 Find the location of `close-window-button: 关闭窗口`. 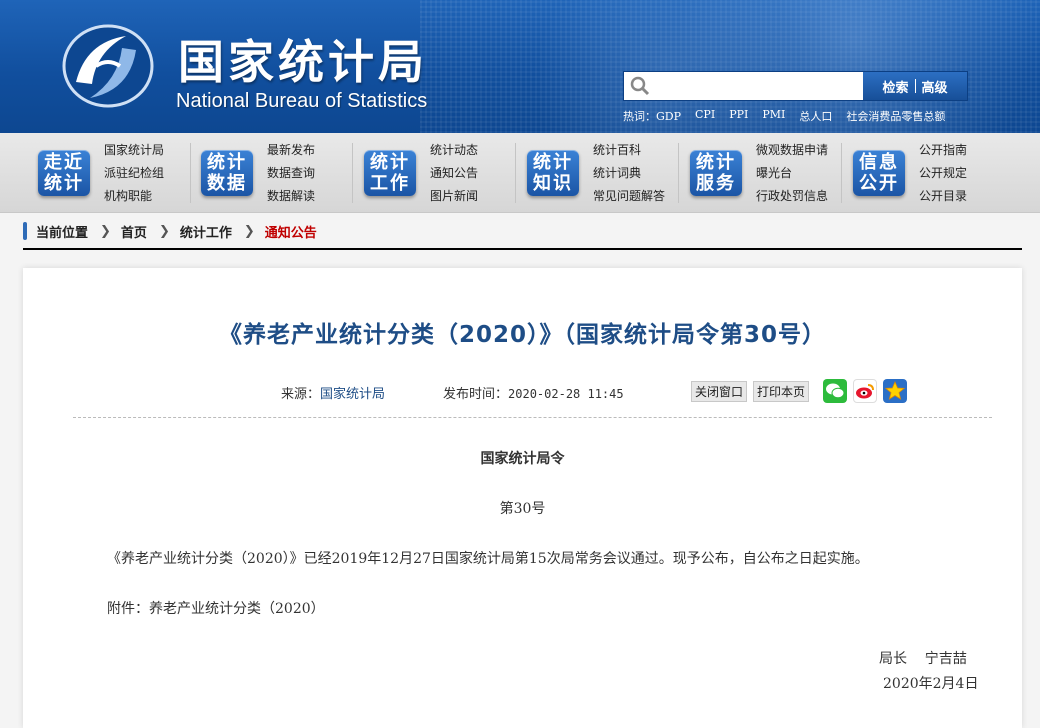

close-window-button: 关闭窗口 is located at coordinates (719, 391).